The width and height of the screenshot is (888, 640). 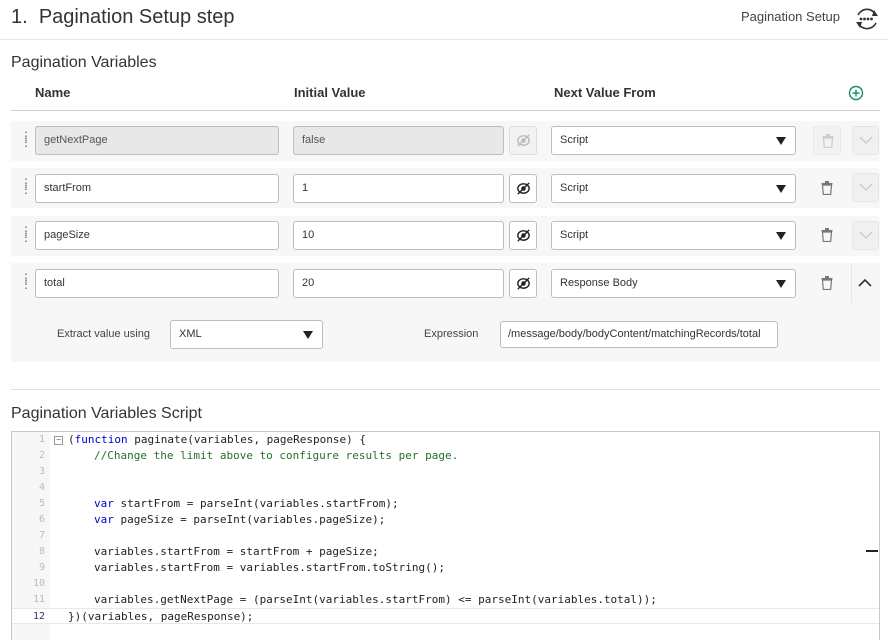 What do you see at coordinates (104, 519) in the screenshot?
I see `keyword: var` at bounding box center [104, 519].